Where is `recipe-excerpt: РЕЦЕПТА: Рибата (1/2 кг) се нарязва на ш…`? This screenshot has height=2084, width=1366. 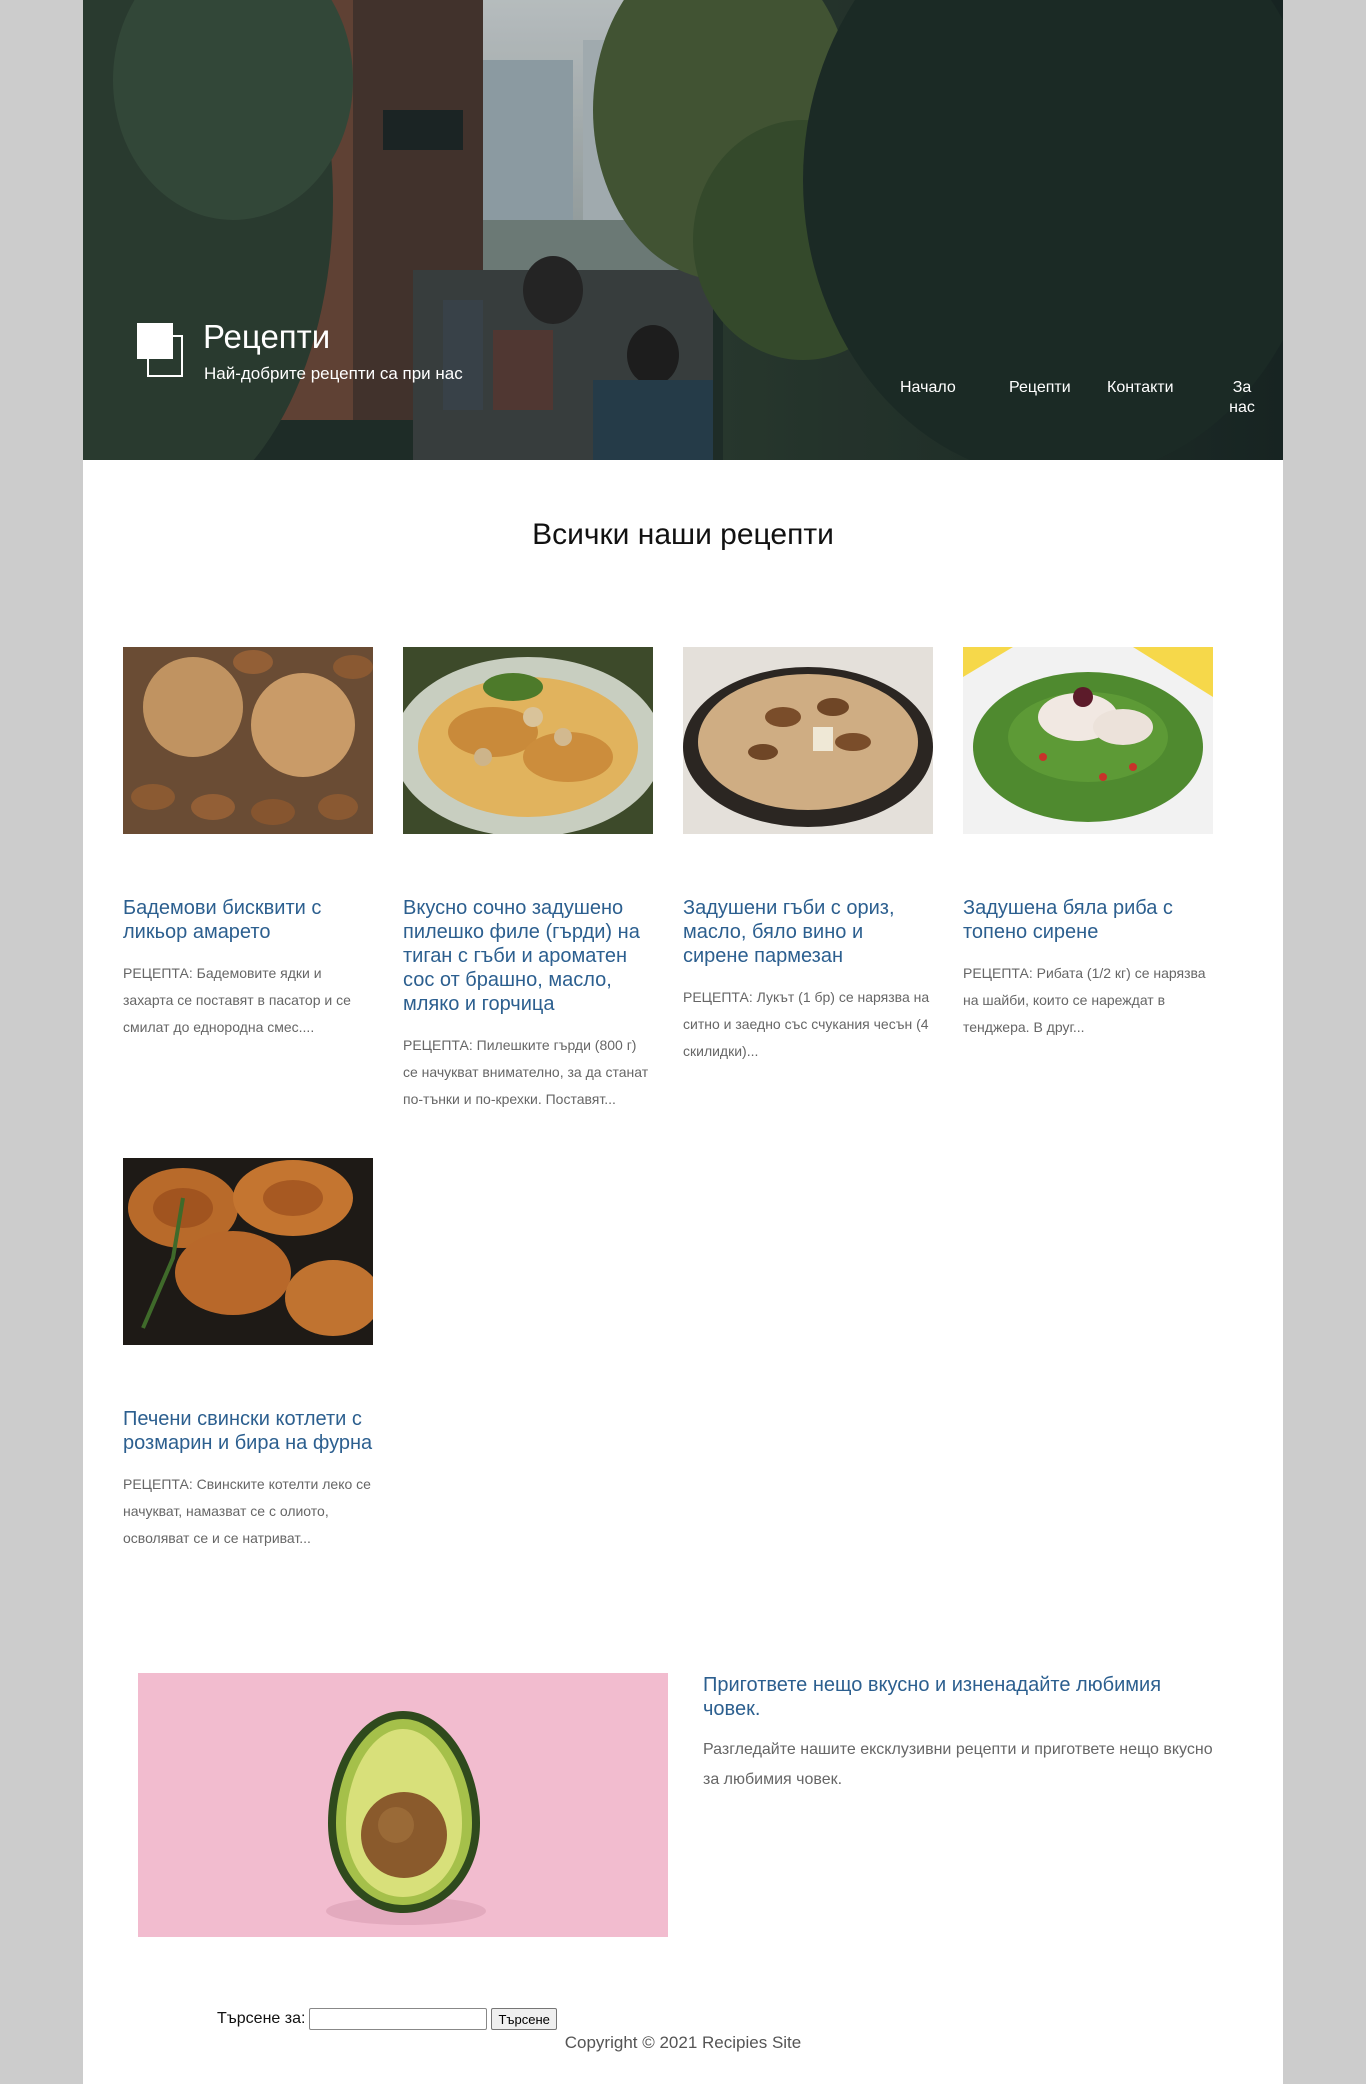
recipe-excerpt: РЕЦЕПТА: Рибата (1/2 кг) се нарязва на ш… is located at coordinates (1084, 1000).